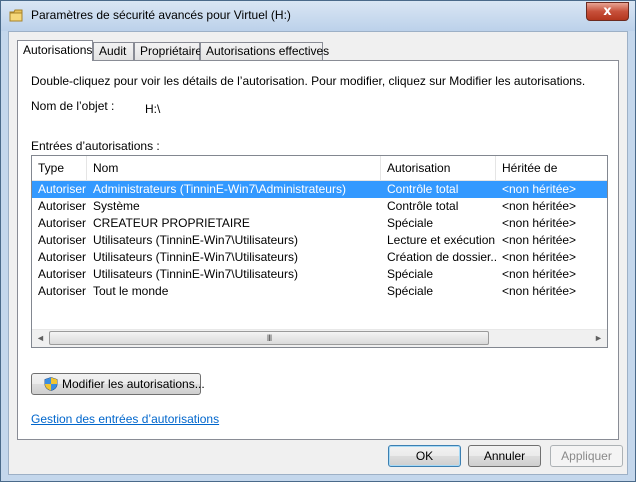 This screenshot has height=482, width=636. Describe the element at coordinates (73, 106) in the screenshot. I see `object-name-label: Nom de l’objet :` at that location.